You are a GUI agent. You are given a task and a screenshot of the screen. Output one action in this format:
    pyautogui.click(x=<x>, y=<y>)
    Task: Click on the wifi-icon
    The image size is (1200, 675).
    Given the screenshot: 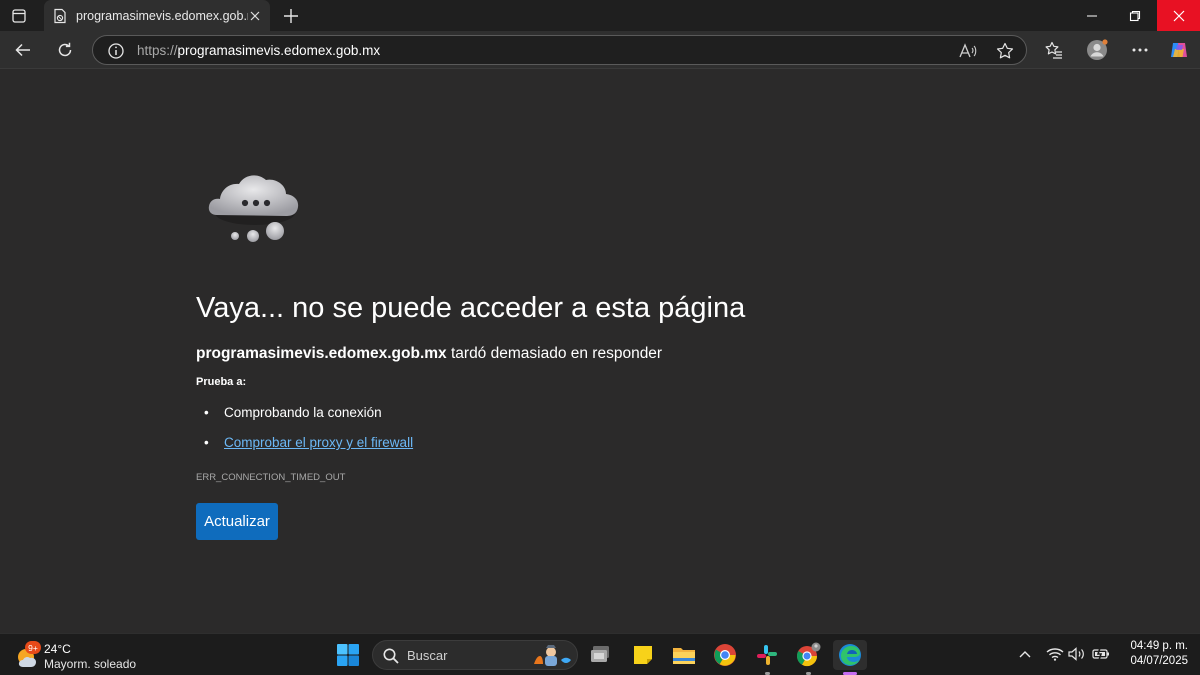 What is the action you would take?
    pyautogui.click(x=1055, y=654)
    